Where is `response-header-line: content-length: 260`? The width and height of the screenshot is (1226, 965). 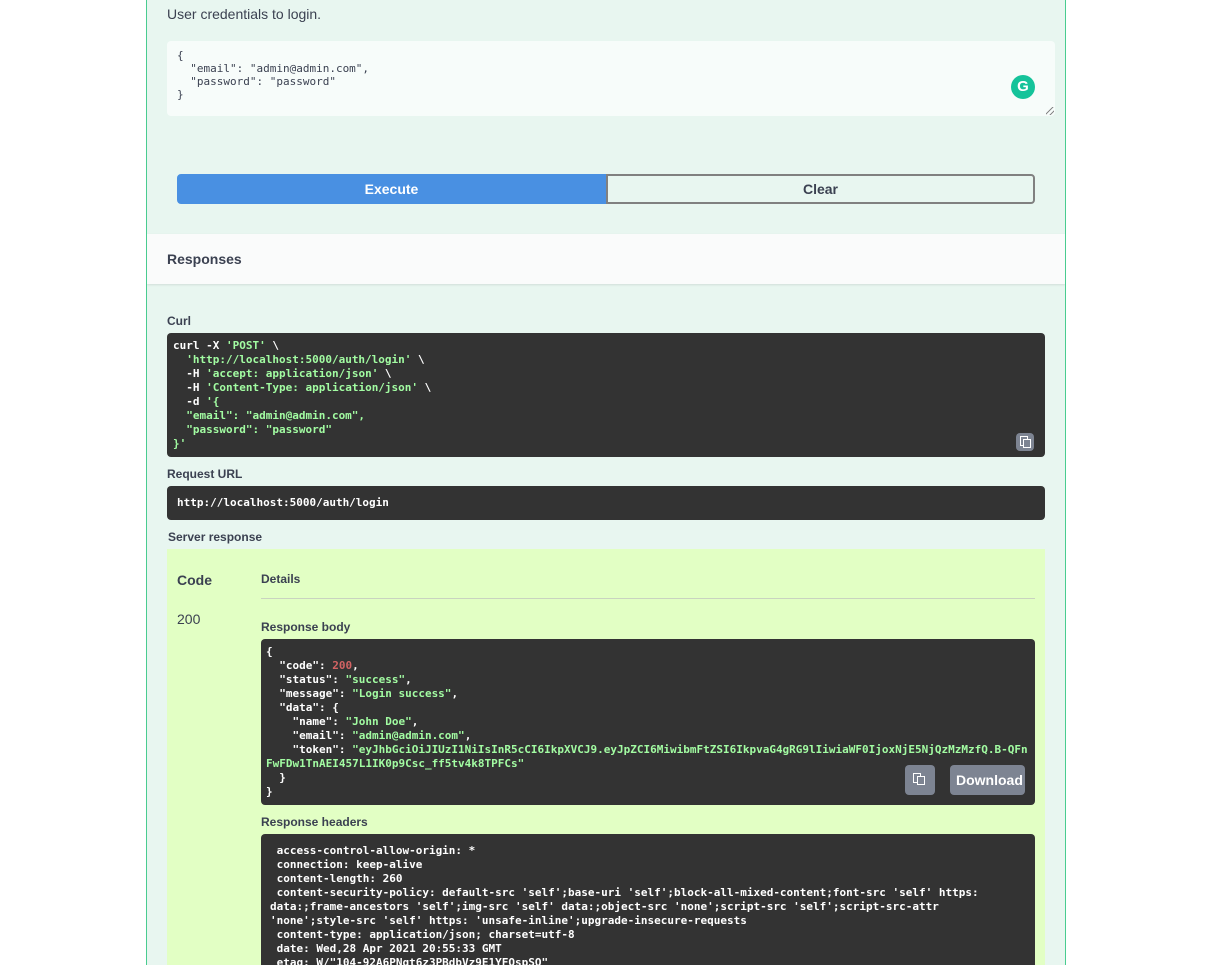
response-header-line: content-length: 260 is located at coordinates (336, 878).